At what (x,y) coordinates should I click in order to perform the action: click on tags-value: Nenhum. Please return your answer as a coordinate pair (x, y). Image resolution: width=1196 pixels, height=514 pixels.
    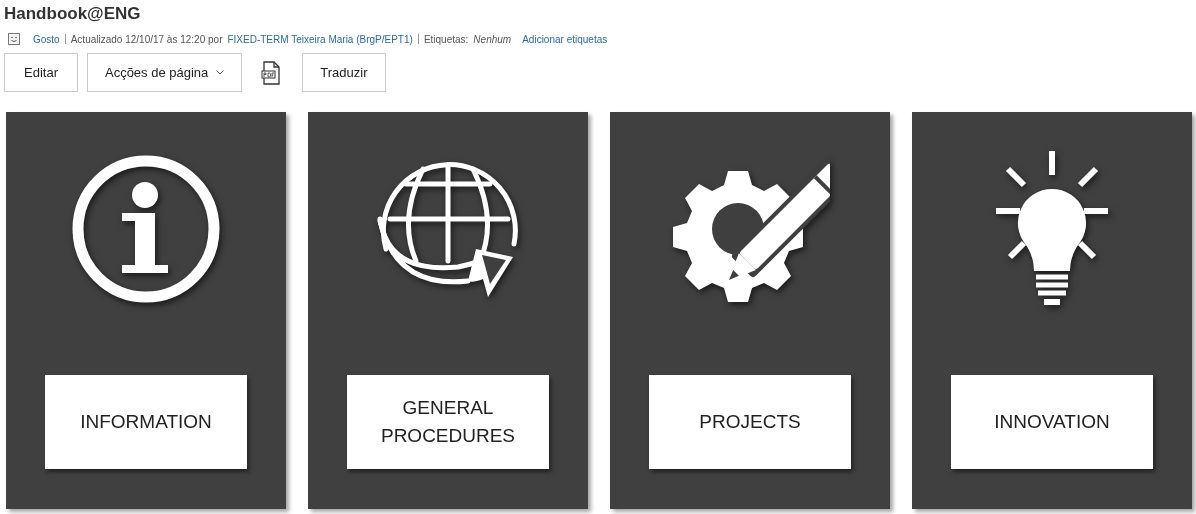
    Looking at the image, I should click on (492, 39).